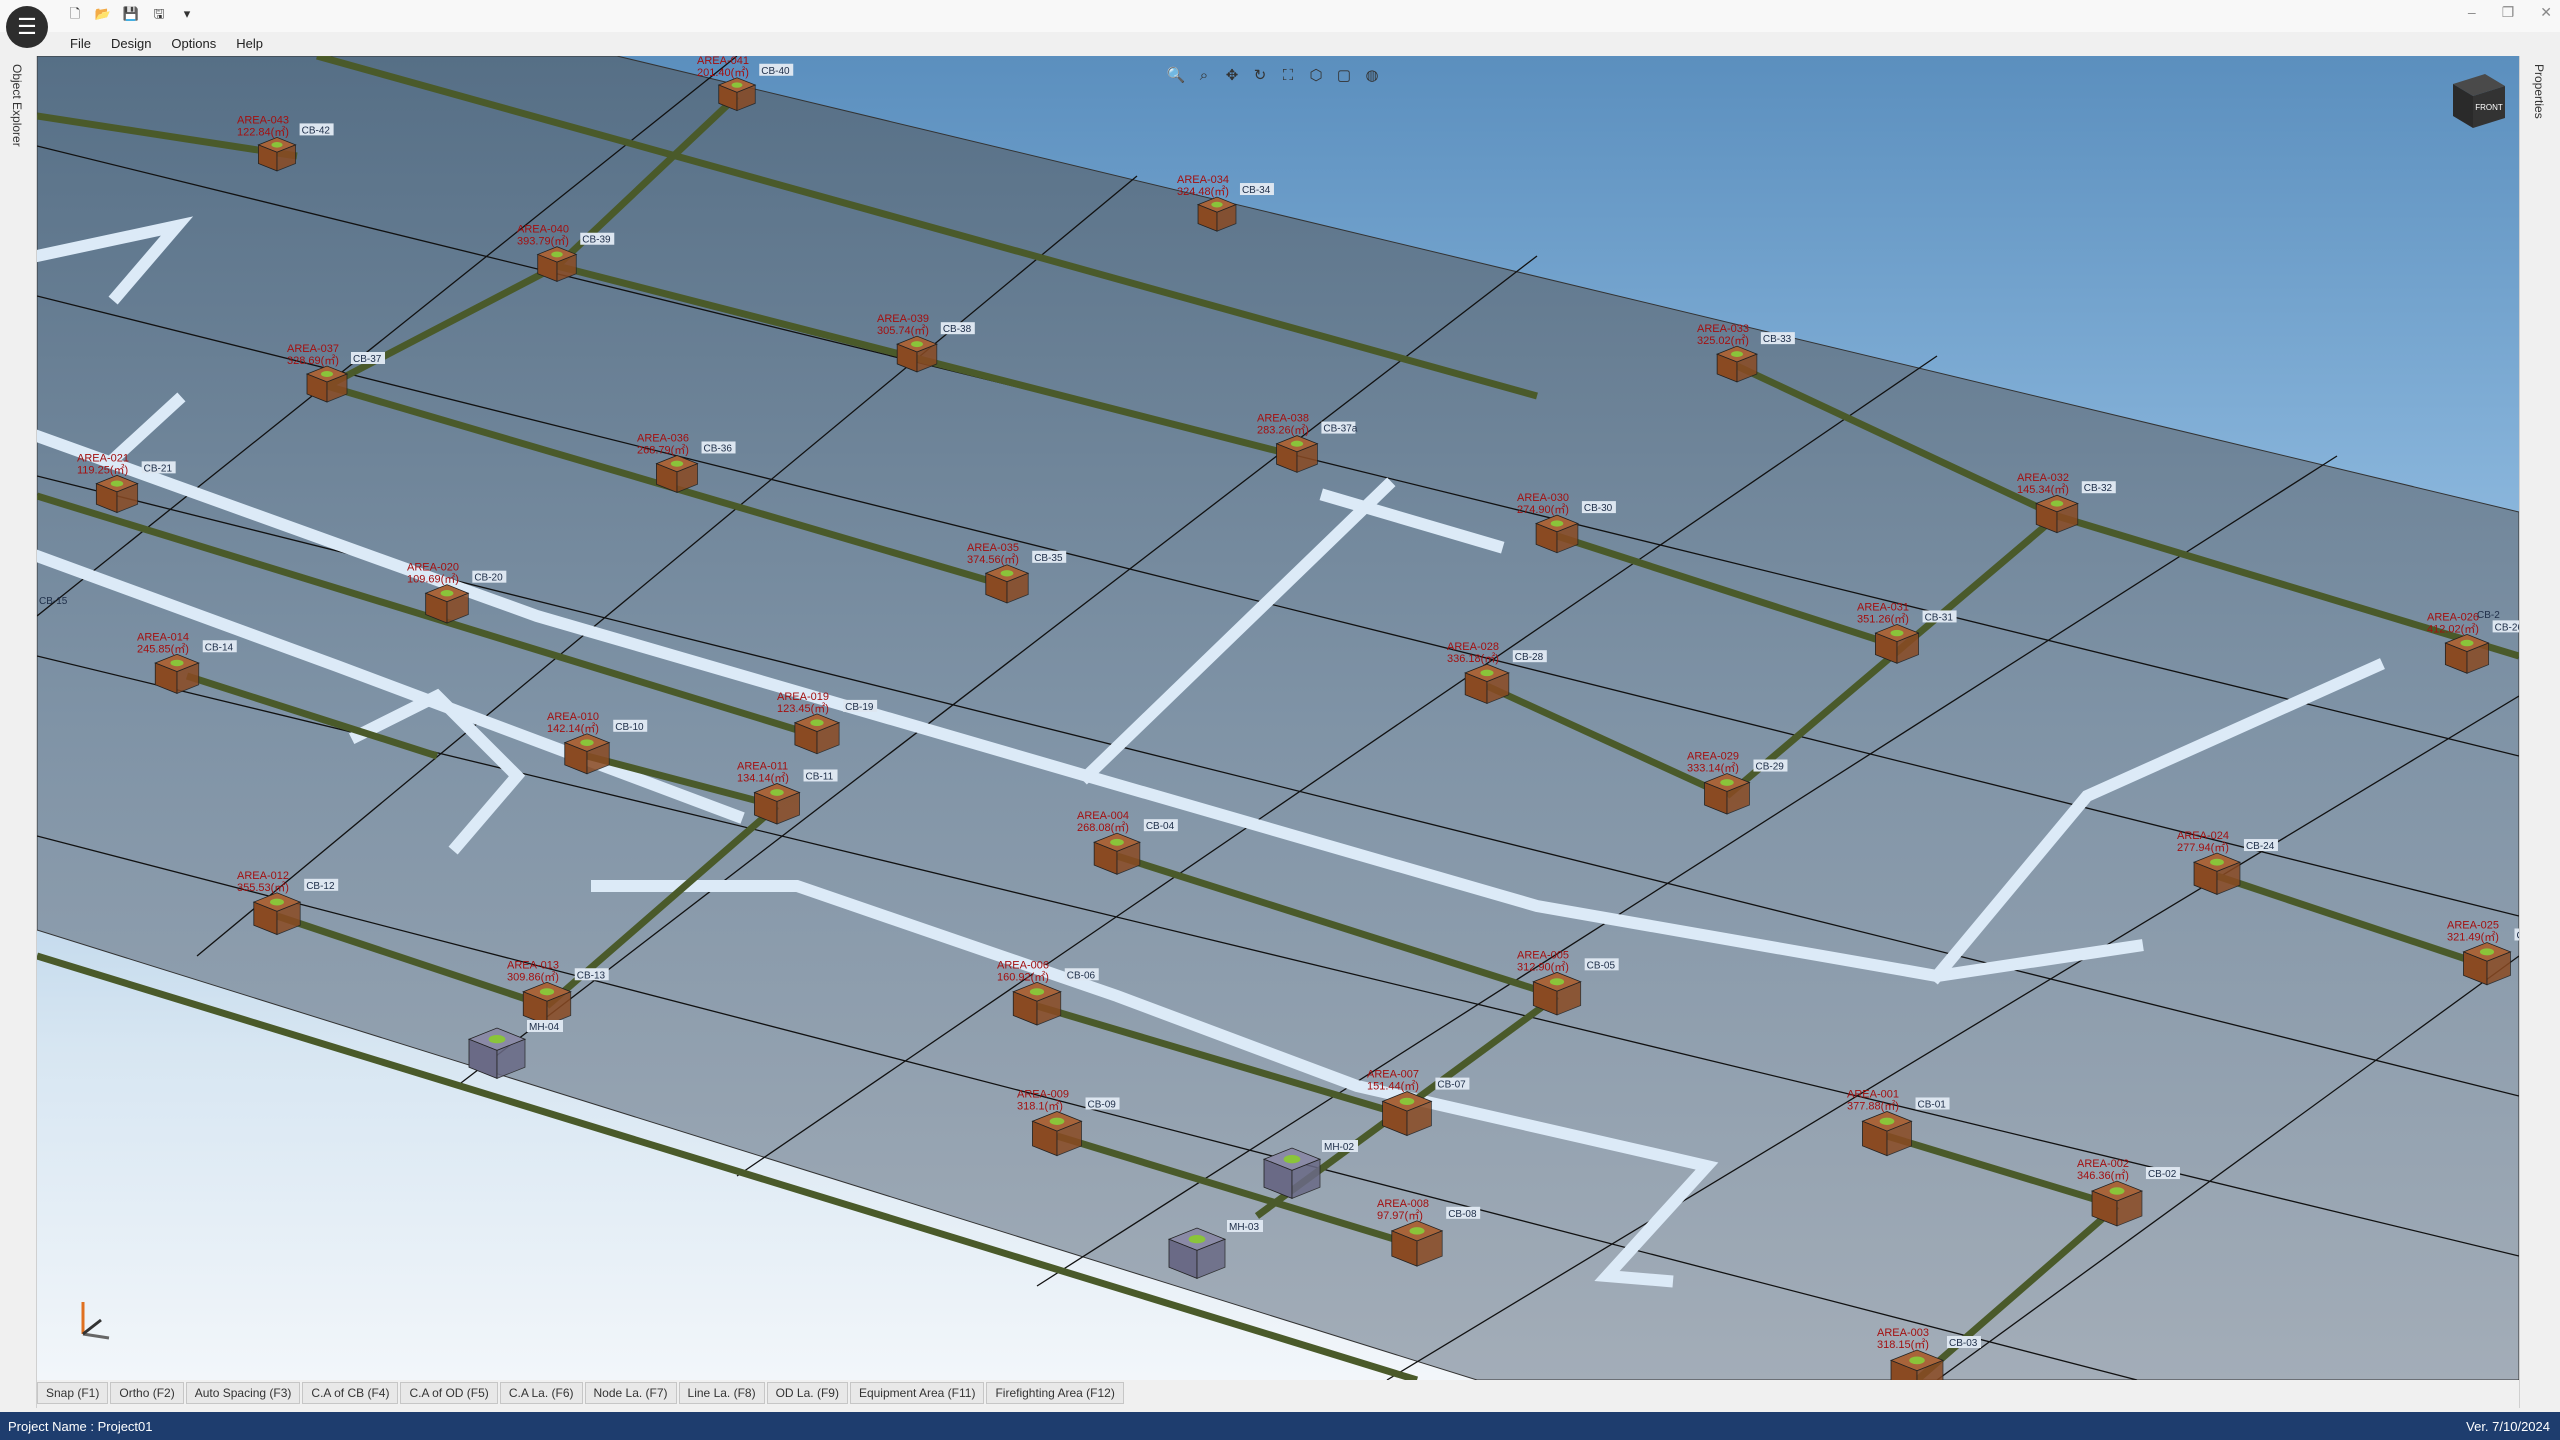 The image size is (2560, 1440). What do you see at coordinates (219, 647) in the screenshot?
I see `cb-id: CB-14` at bounding box center [219, 647].